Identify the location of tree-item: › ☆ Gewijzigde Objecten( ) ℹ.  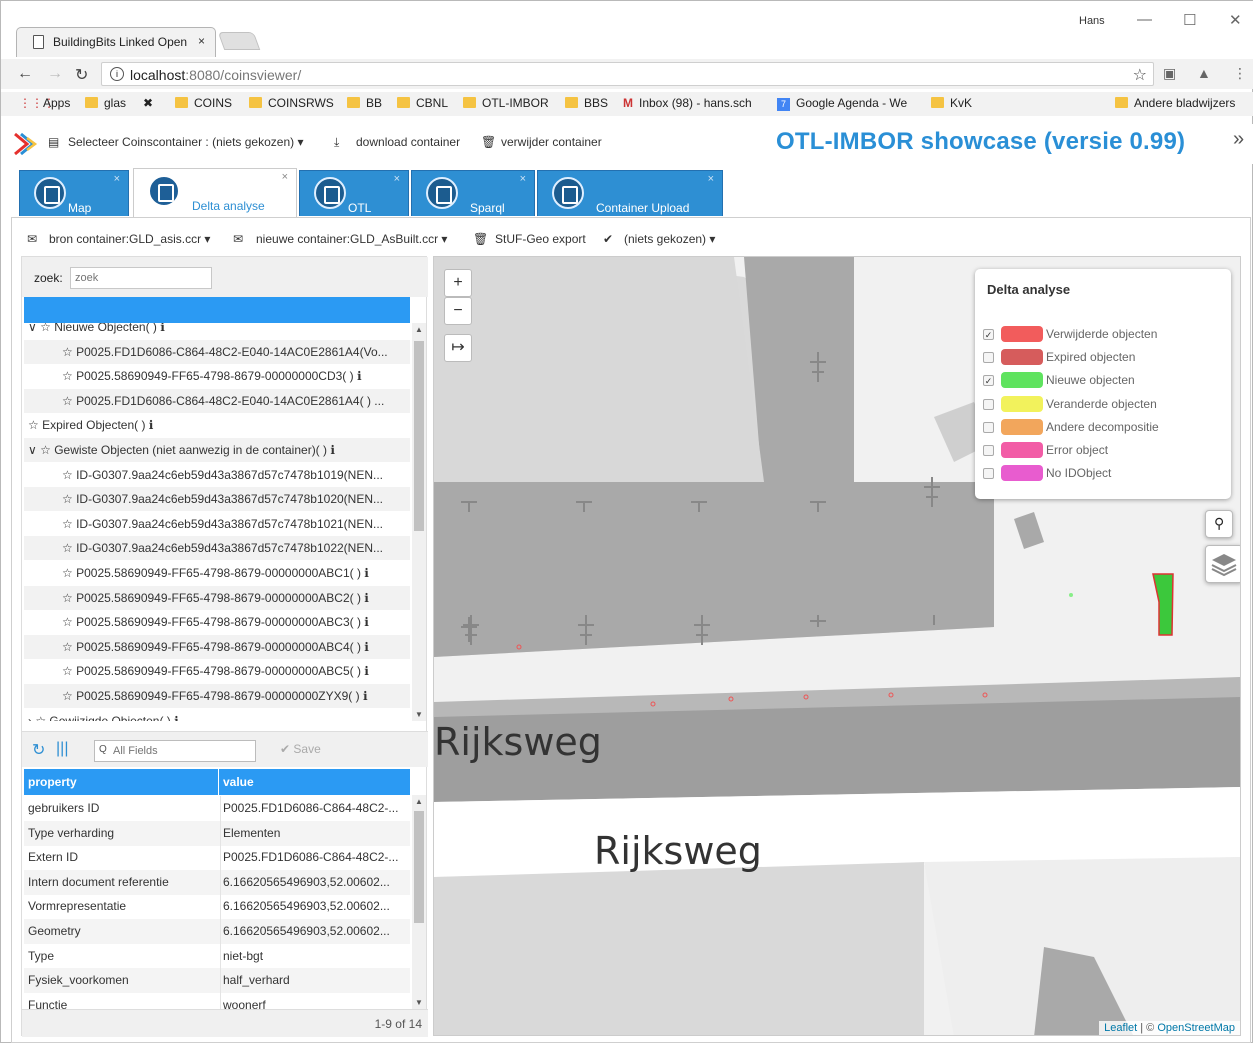
(217, 715).